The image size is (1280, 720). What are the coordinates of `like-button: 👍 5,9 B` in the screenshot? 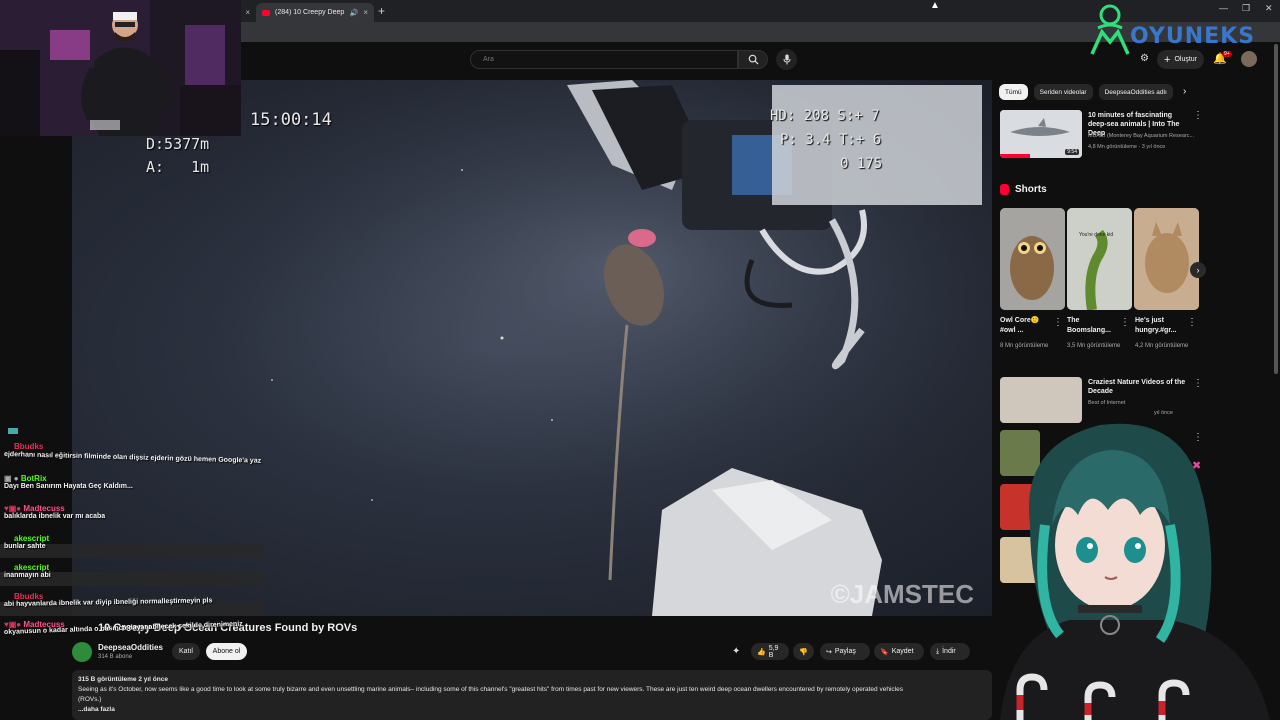 It's located at (770, 651).